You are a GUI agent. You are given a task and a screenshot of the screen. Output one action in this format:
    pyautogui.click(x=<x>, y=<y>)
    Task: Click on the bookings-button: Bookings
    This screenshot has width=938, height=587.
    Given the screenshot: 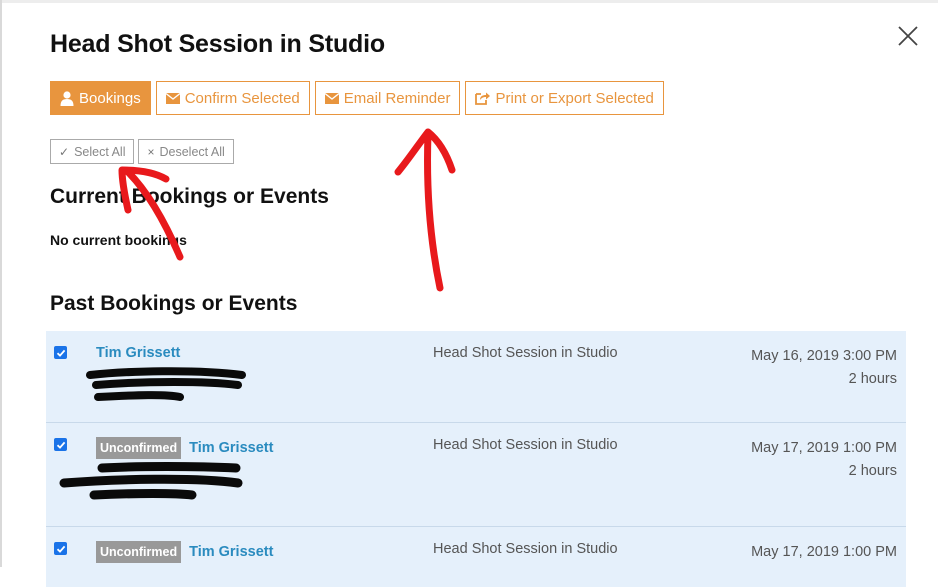 What is the action you would take?
    pyautogui.click(x=100, y=98)
    